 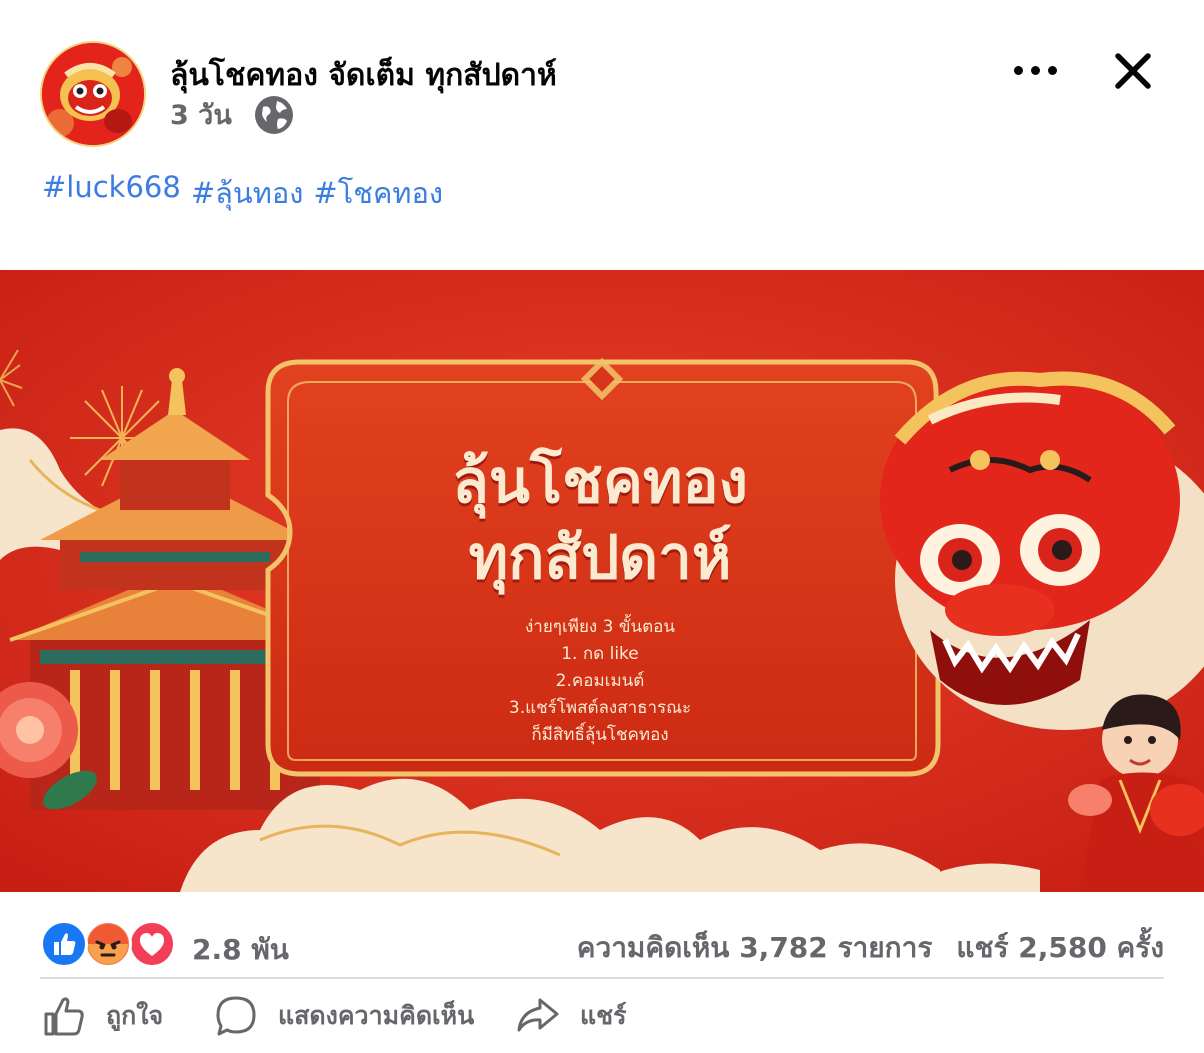 I want to click on banner-step: 1. กด like, so click(x=600, y=654).